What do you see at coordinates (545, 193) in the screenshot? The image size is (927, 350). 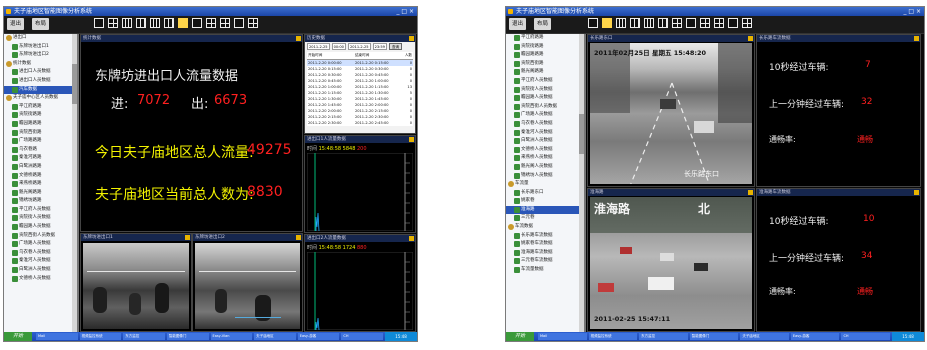 I see `sidebar-item: 长乐路东口` at bounding box center [545, 193].